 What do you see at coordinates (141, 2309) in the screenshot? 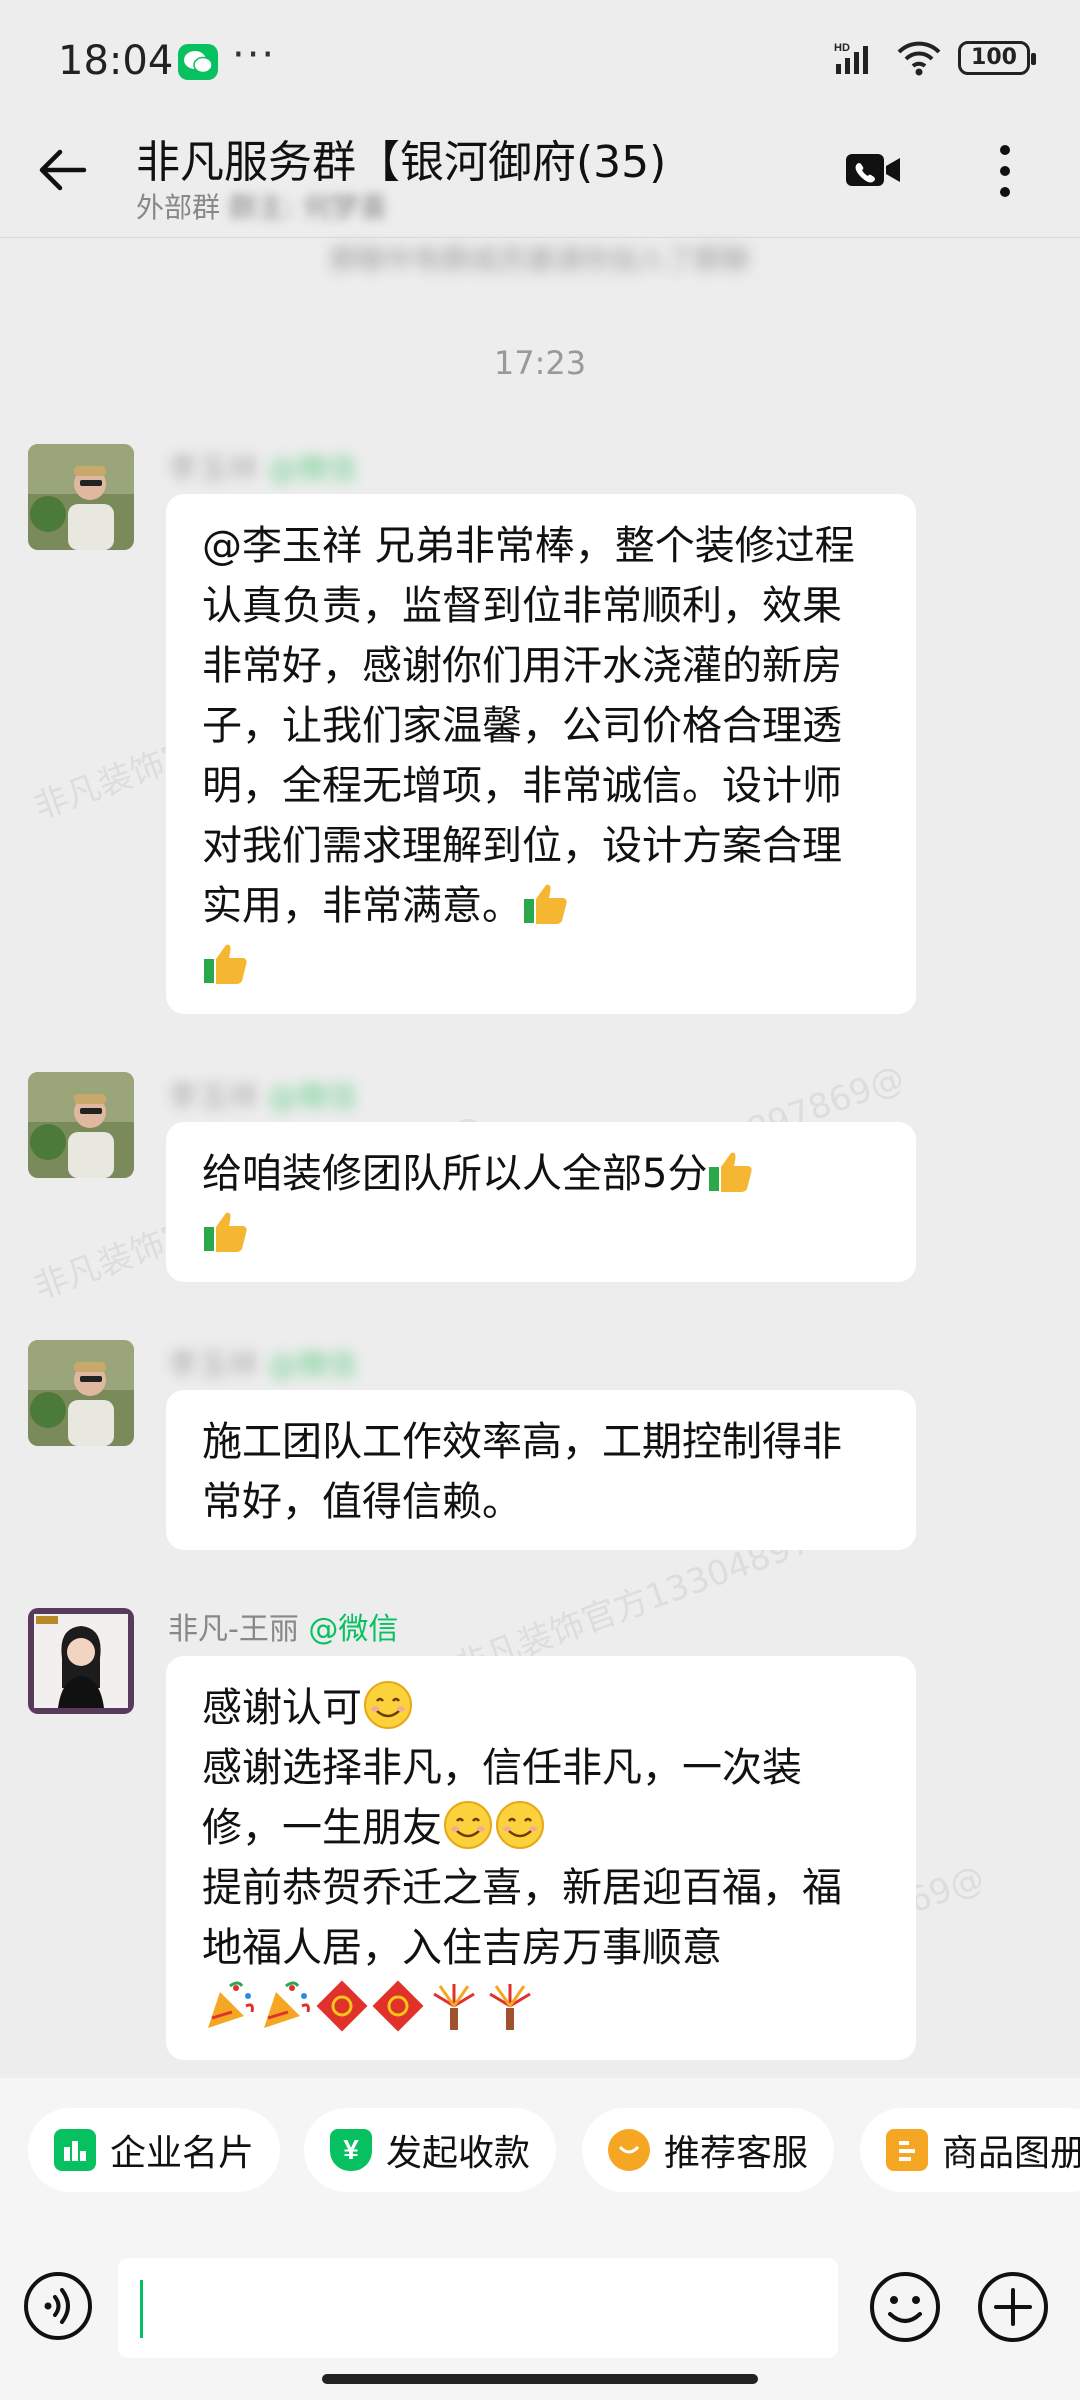
I see `text-cursor` at bounding box center [141, 2309].